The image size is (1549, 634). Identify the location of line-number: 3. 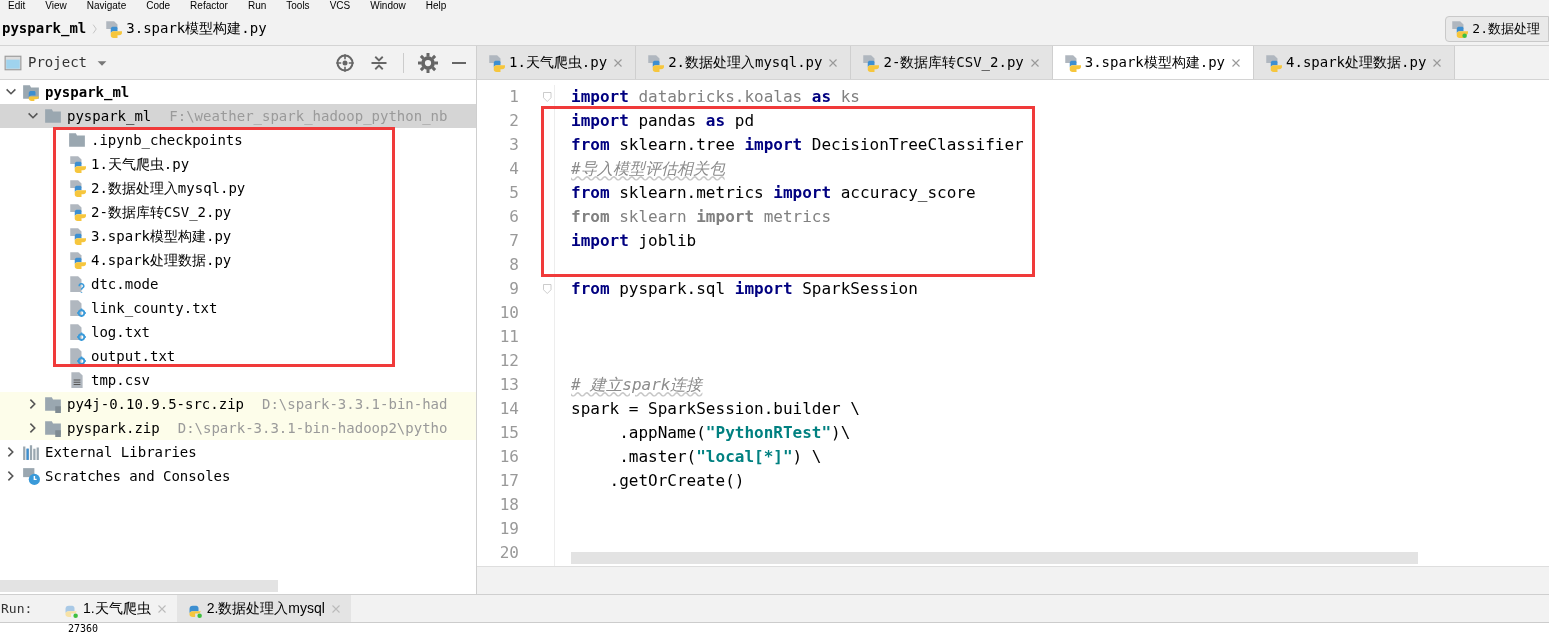
(513, 145).